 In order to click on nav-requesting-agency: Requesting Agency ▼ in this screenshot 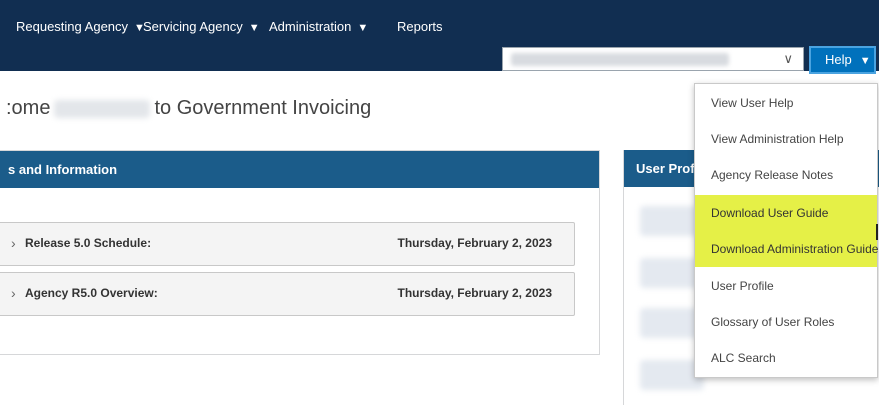, I will do `click(80, 27)`.